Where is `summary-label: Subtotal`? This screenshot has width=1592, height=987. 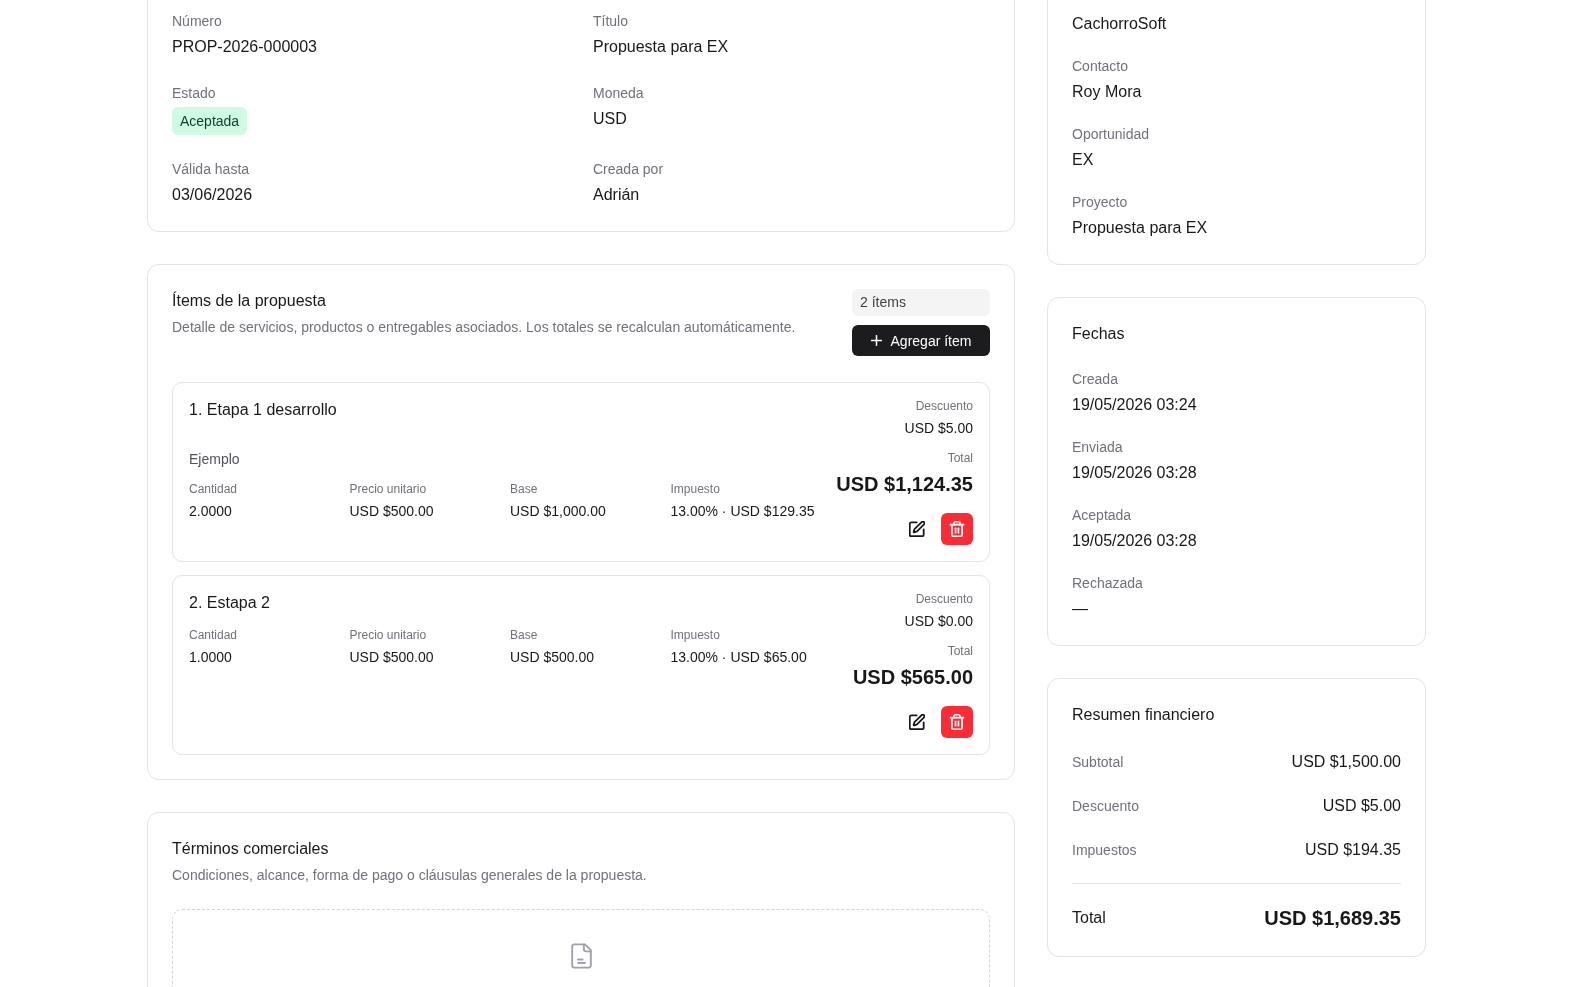
summary-label: Subtotal is located at coordinates (1098, 762).